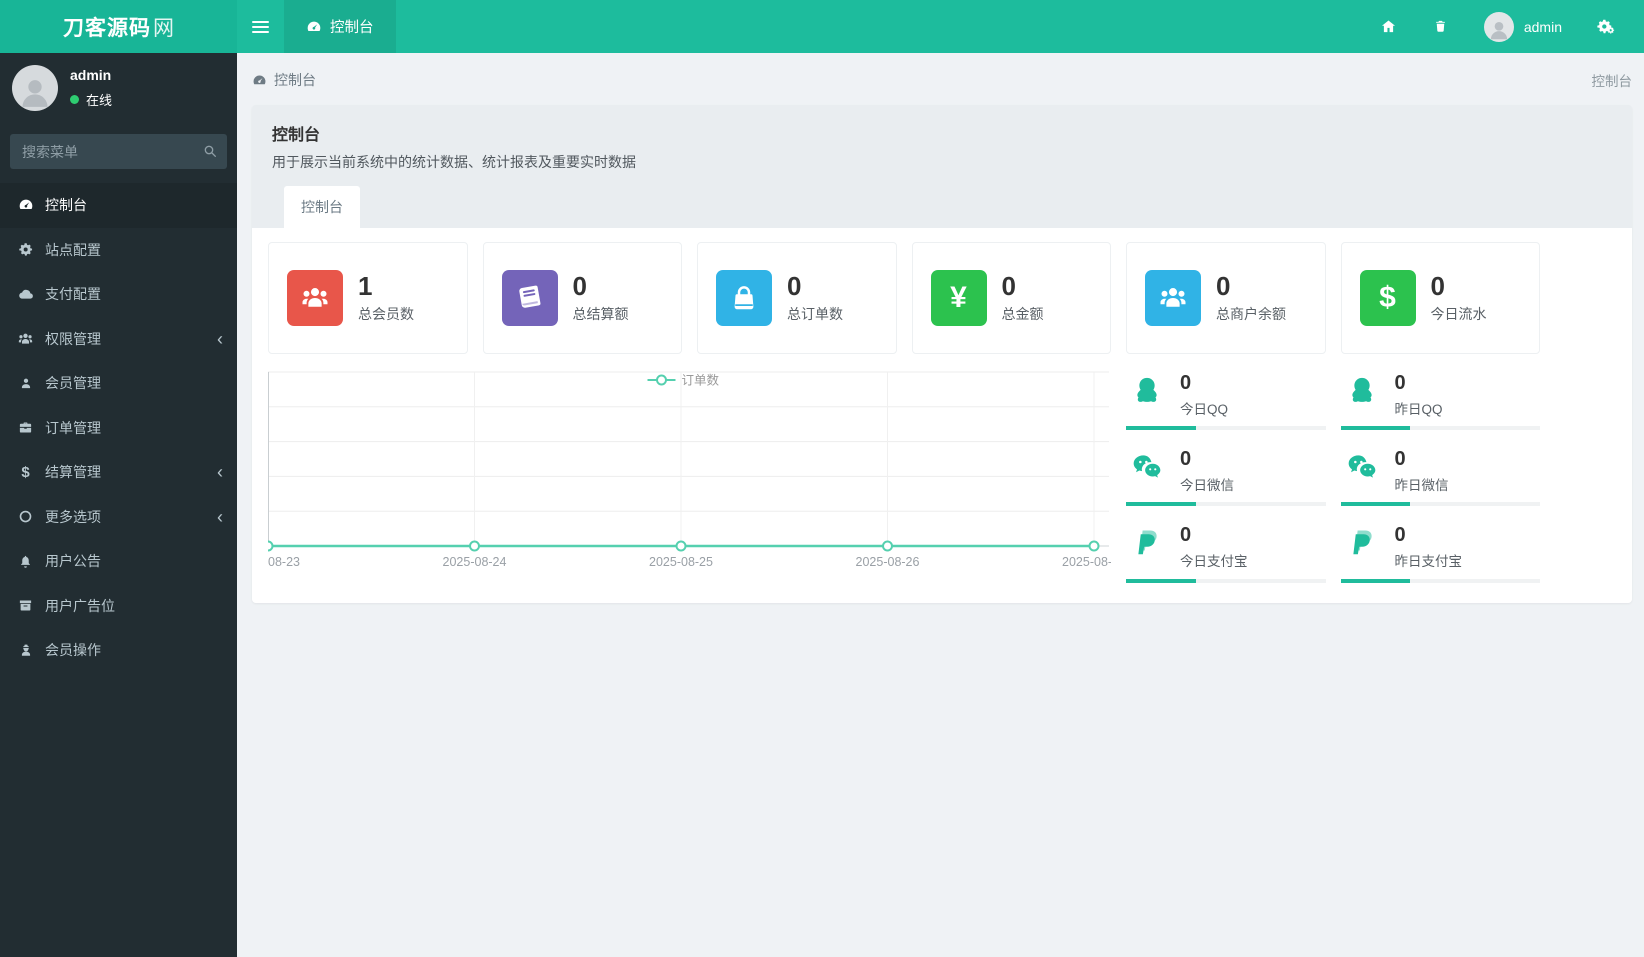  What do you see at coordinates (1226, 298) in the screenshot?
I see `stat-card-merchant-balance: 0 总商户余额` at bounding box center [1226, 298].